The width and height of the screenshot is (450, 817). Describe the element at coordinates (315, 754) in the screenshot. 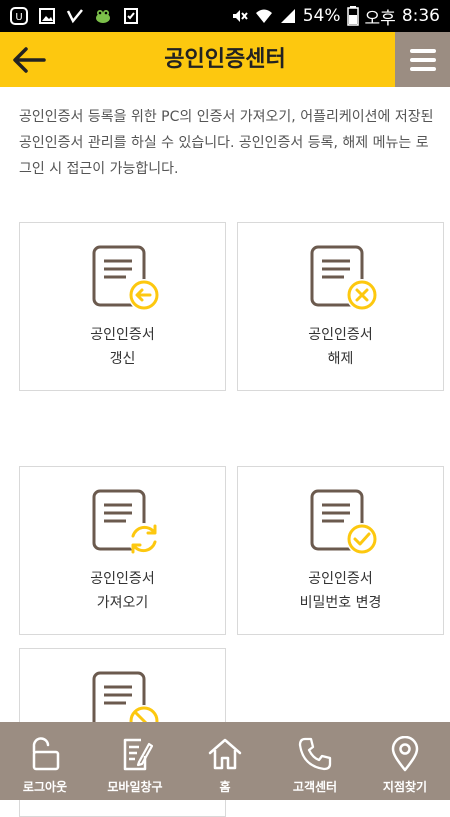

I see `phone-icon` at that location.